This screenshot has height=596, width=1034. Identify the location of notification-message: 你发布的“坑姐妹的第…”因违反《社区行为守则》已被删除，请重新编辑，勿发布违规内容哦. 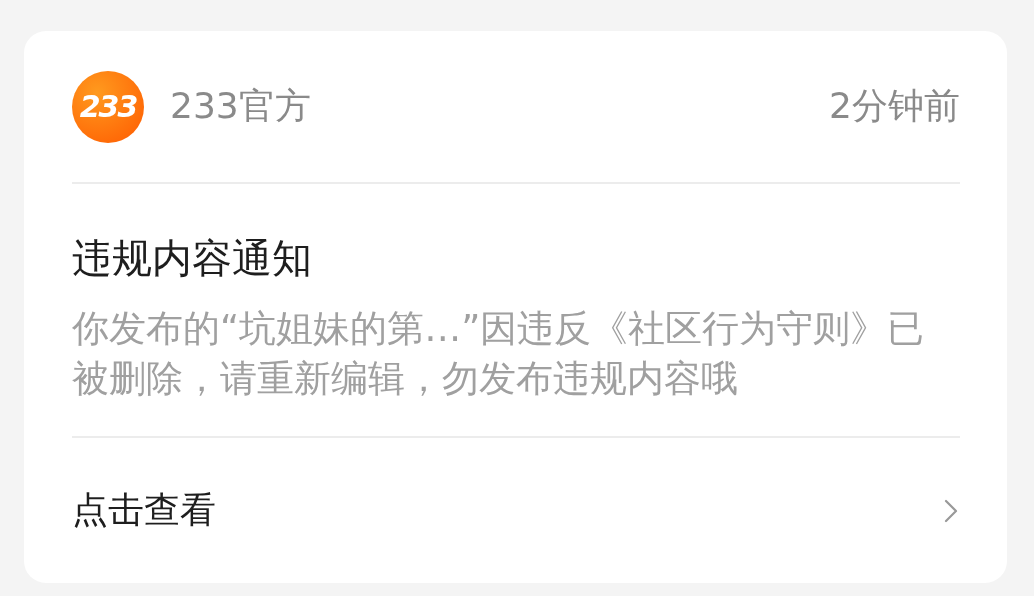
(499, 354).